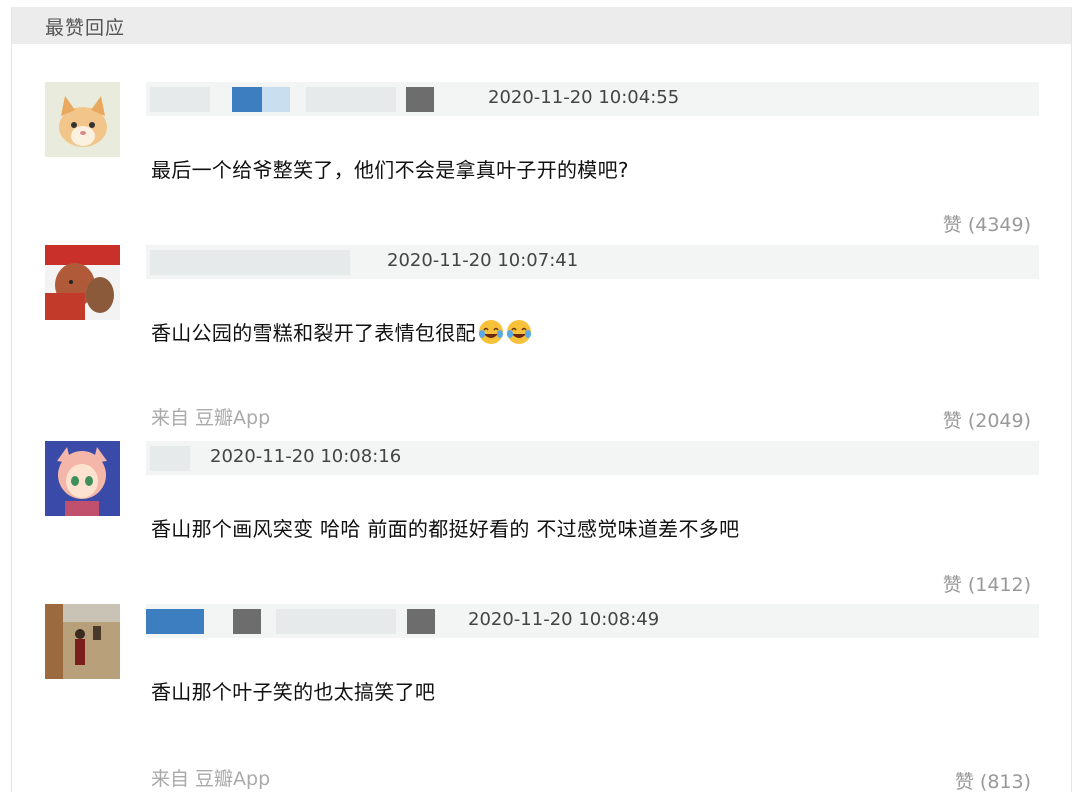 The width and height of the screenshot is (1080, 792). I want to click on author-meta-bar: 2020-11-20 10:04:55, so click(592, 99).